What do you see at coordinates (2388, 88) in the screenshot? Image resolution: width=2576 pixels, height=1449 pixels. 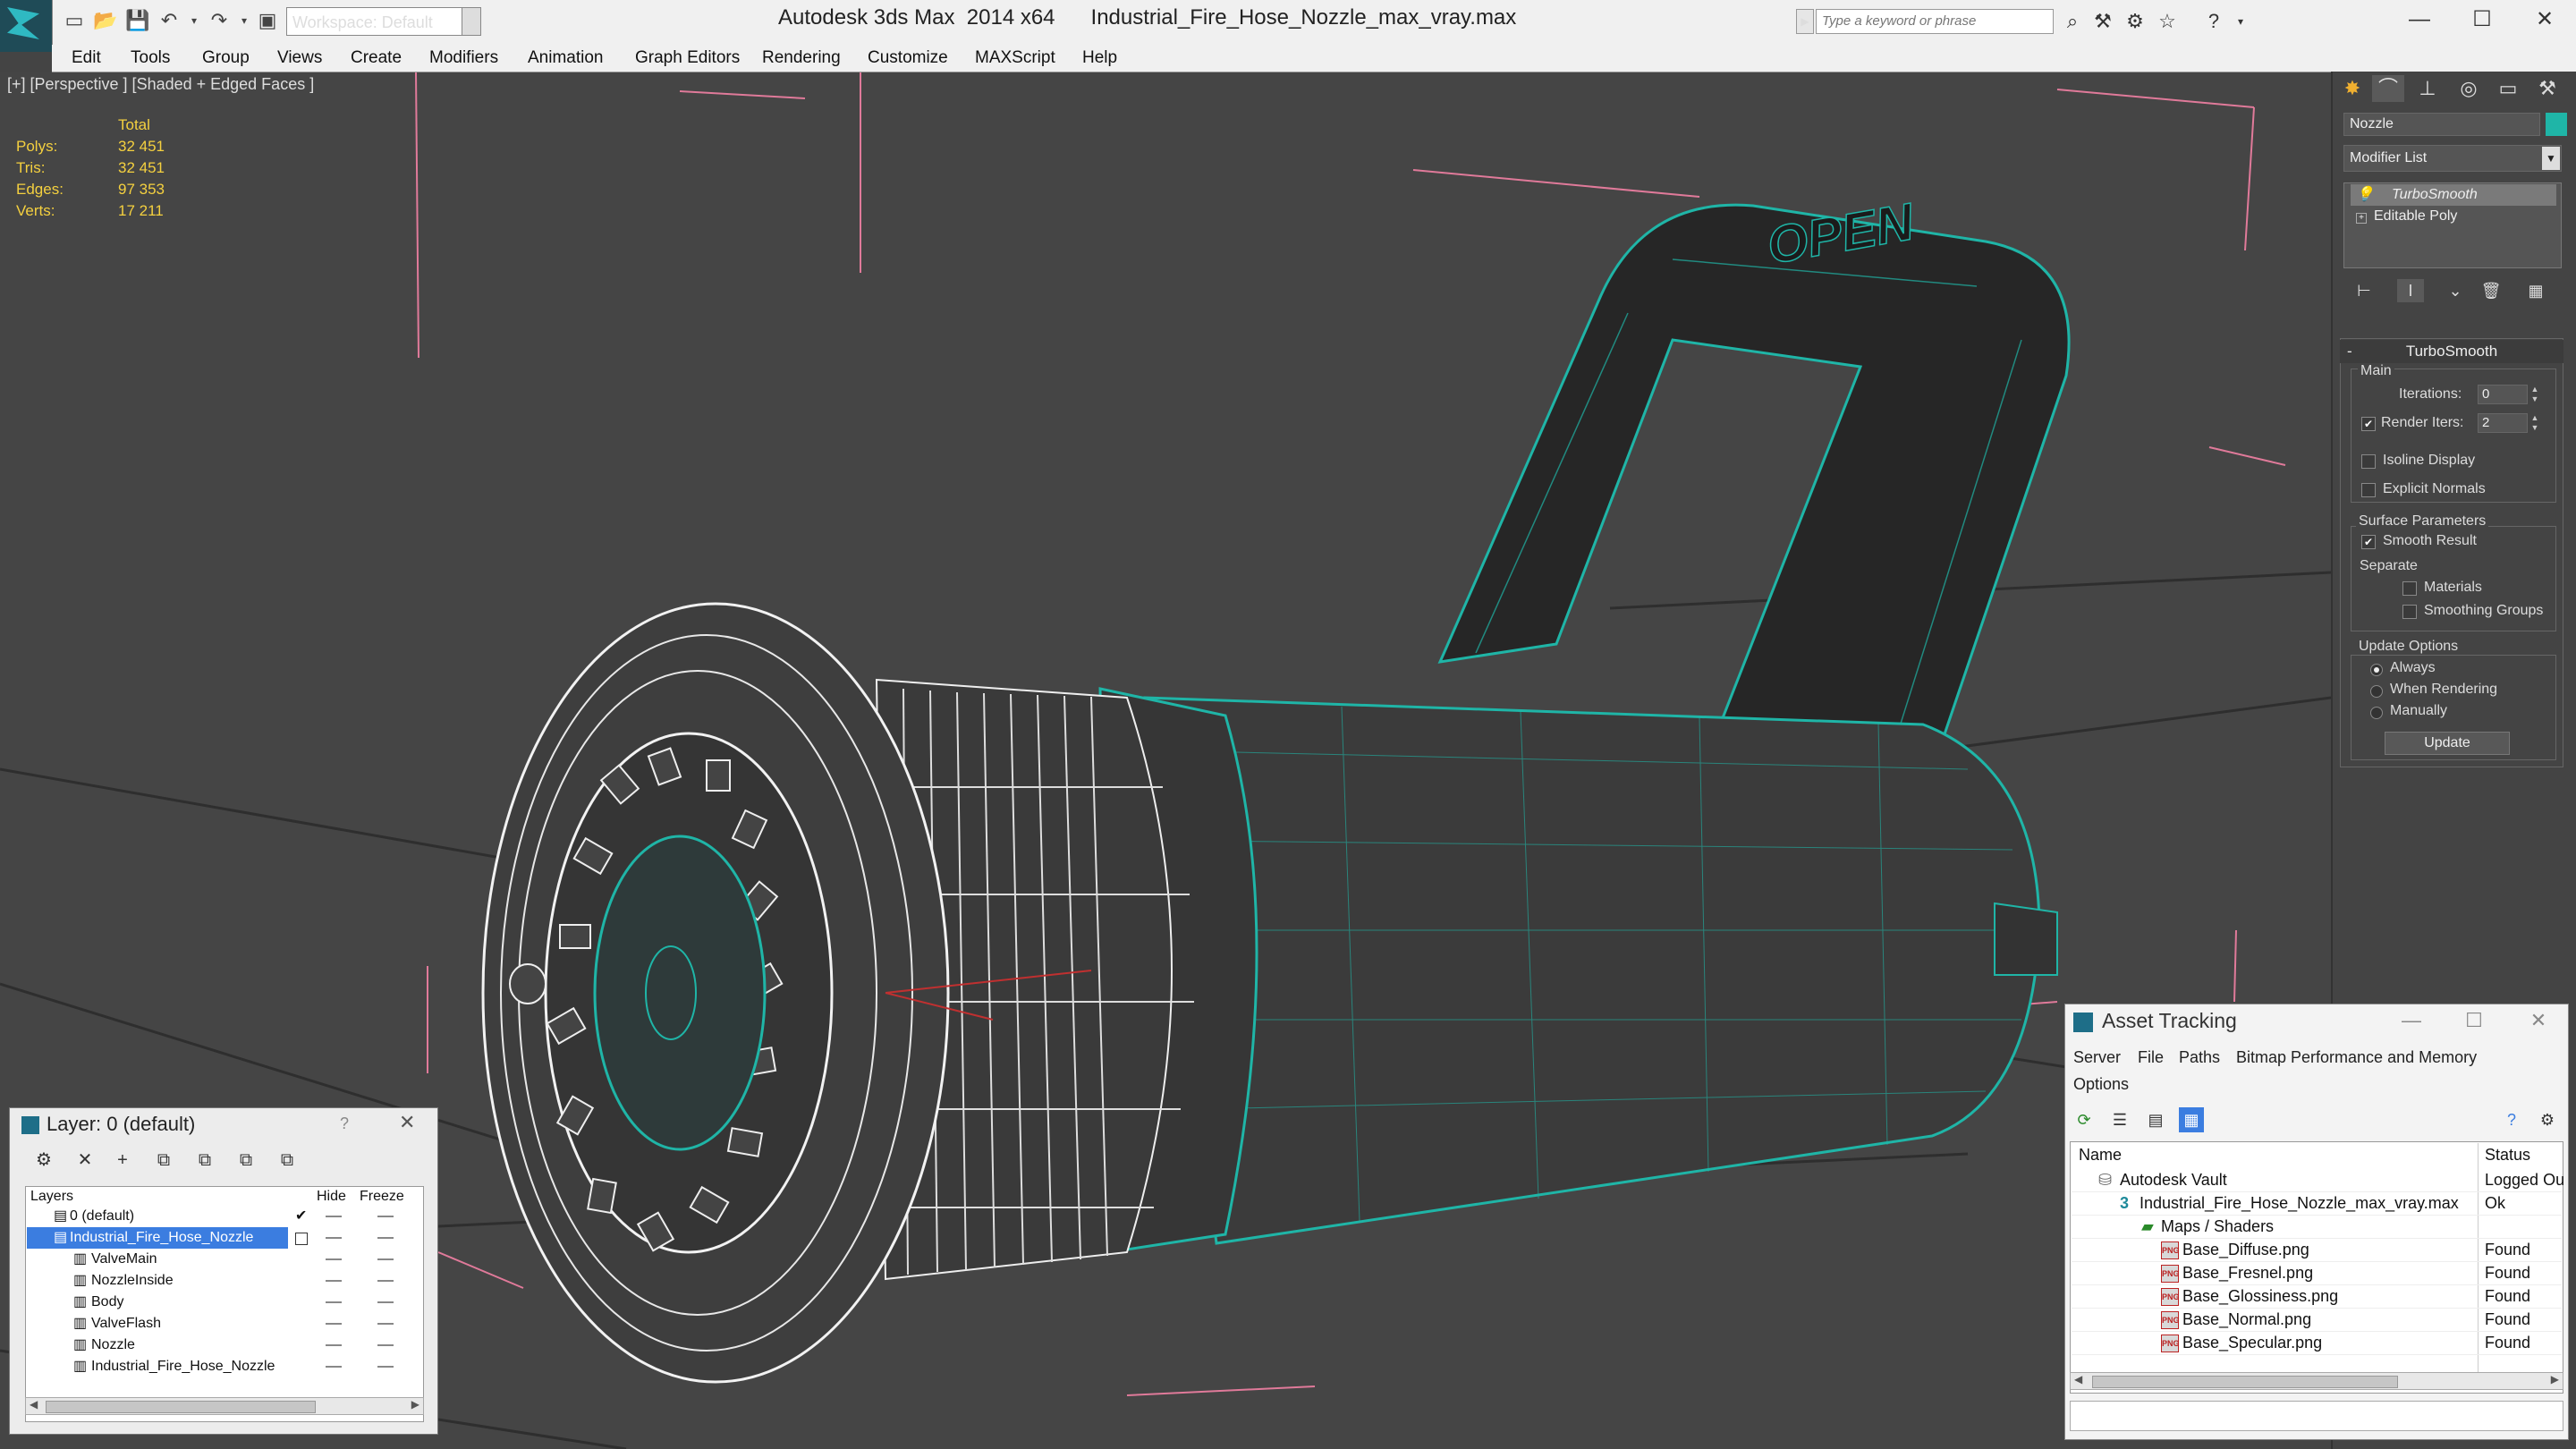 I see `modify-tab-icon: ⌒` at bounding box center [2388, 88].